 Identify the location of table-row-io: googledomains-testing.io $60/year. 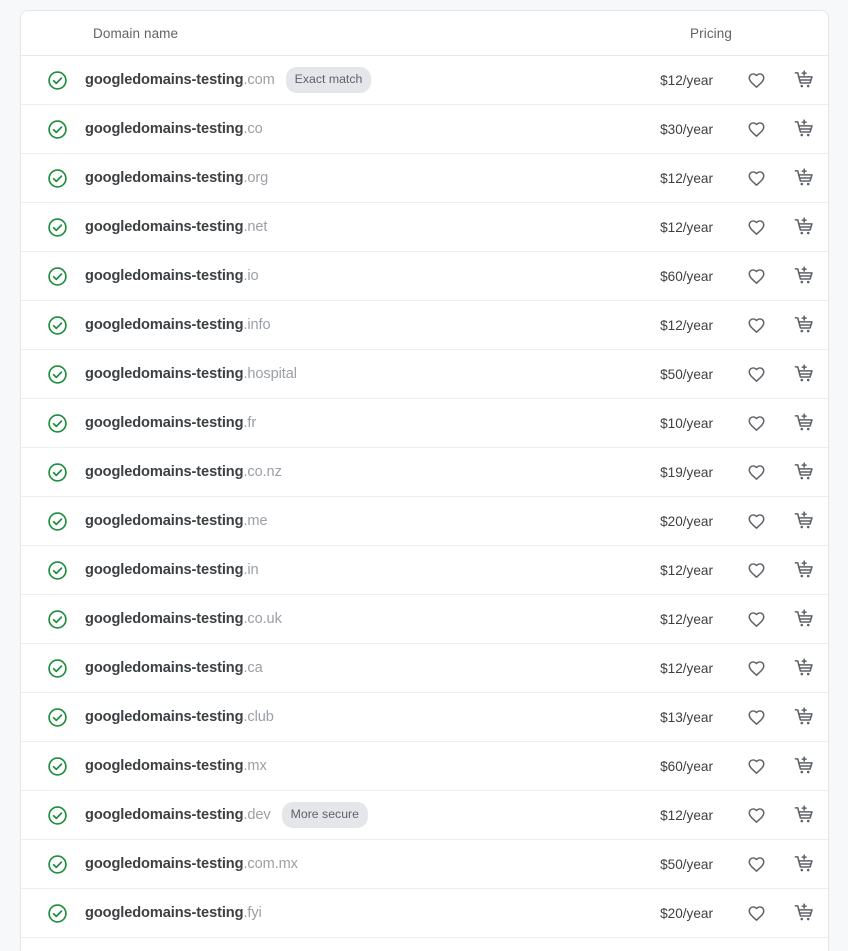
(424, 276).